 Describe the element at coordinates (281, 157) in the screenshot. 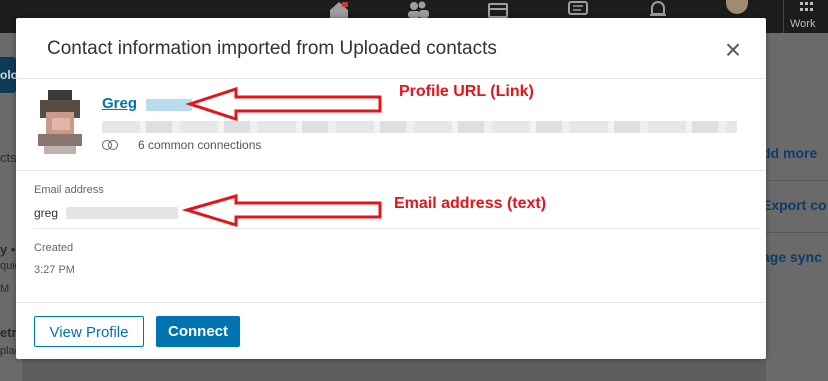

I see `annotation-arrows` at that location.